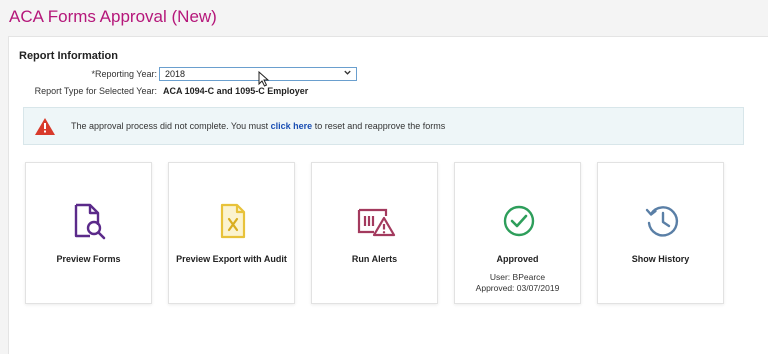  What do you see at coordinates (347, 74) in the screenshot?
I see `chevron-down-icon` at bounding box center [347, 74].